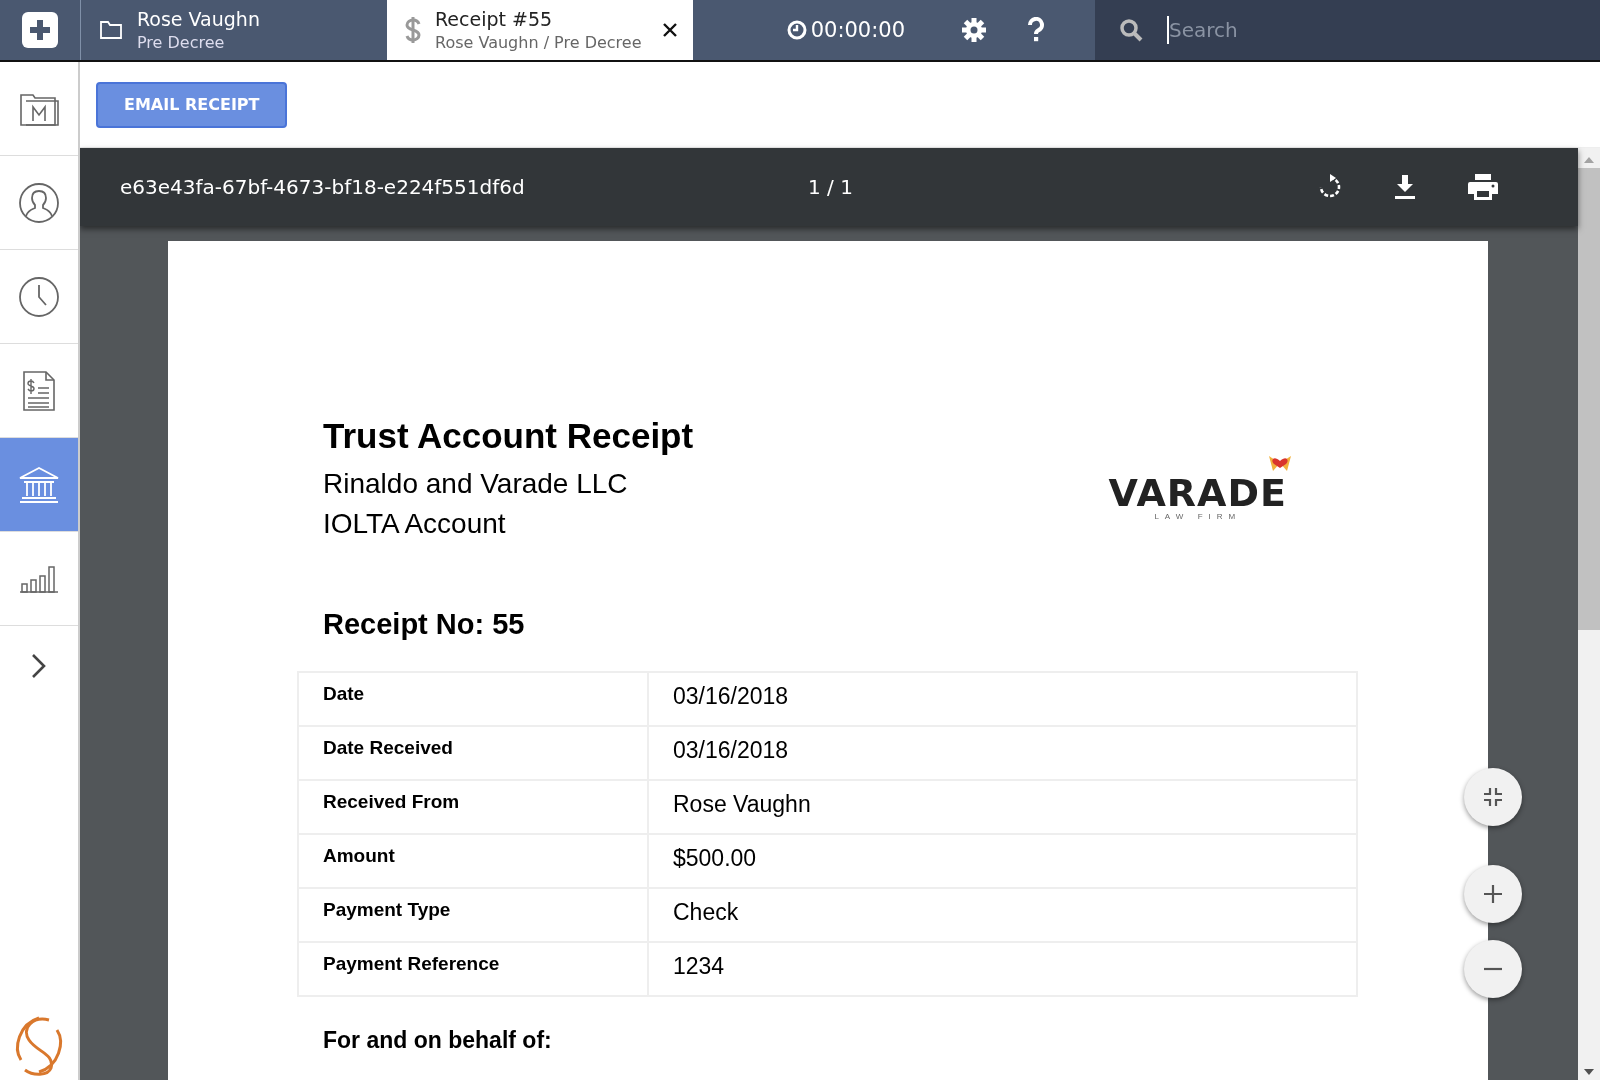  I want to click on firm-name: Rinaldo and Varade LLC, so click(476, 484).